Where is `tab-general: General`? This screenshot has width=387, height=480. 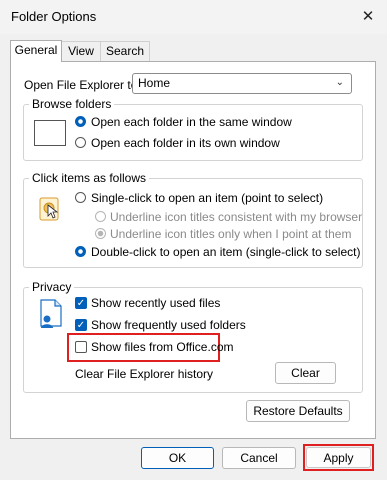
tab-general: General is located at coordinates (36, 51).